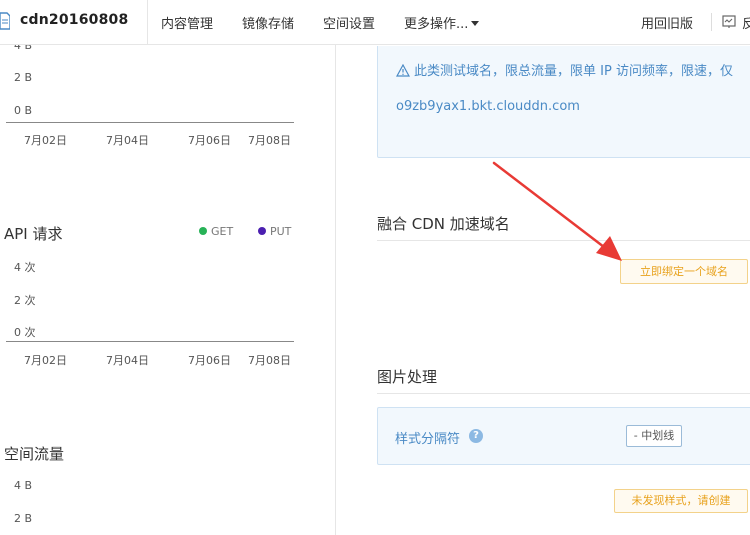  What do you see at coordinates (25, 267) in the screenshot?
I see `y-tick: 4 次` at bounding box center [25, 267].